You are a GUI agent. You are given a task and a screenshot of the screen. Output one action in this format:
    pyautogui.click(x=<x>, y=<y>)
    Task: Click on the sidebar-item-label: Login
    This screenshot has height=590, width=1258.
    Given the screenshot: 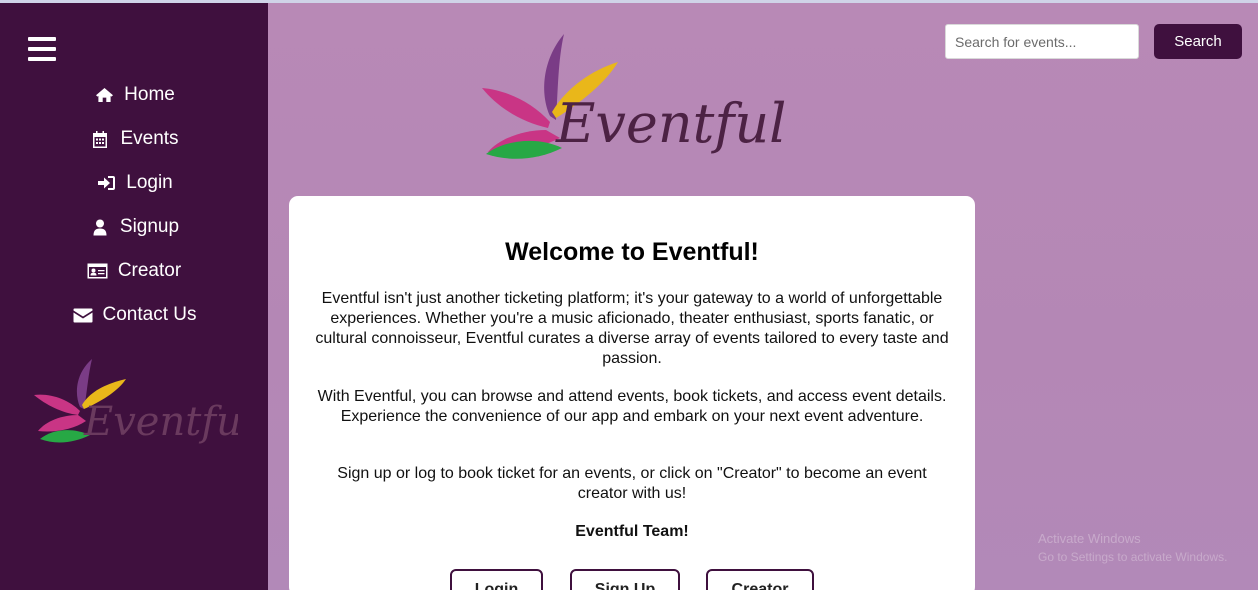 What is the action you would take?
    pyautogui.click(x=149, y=182)
    